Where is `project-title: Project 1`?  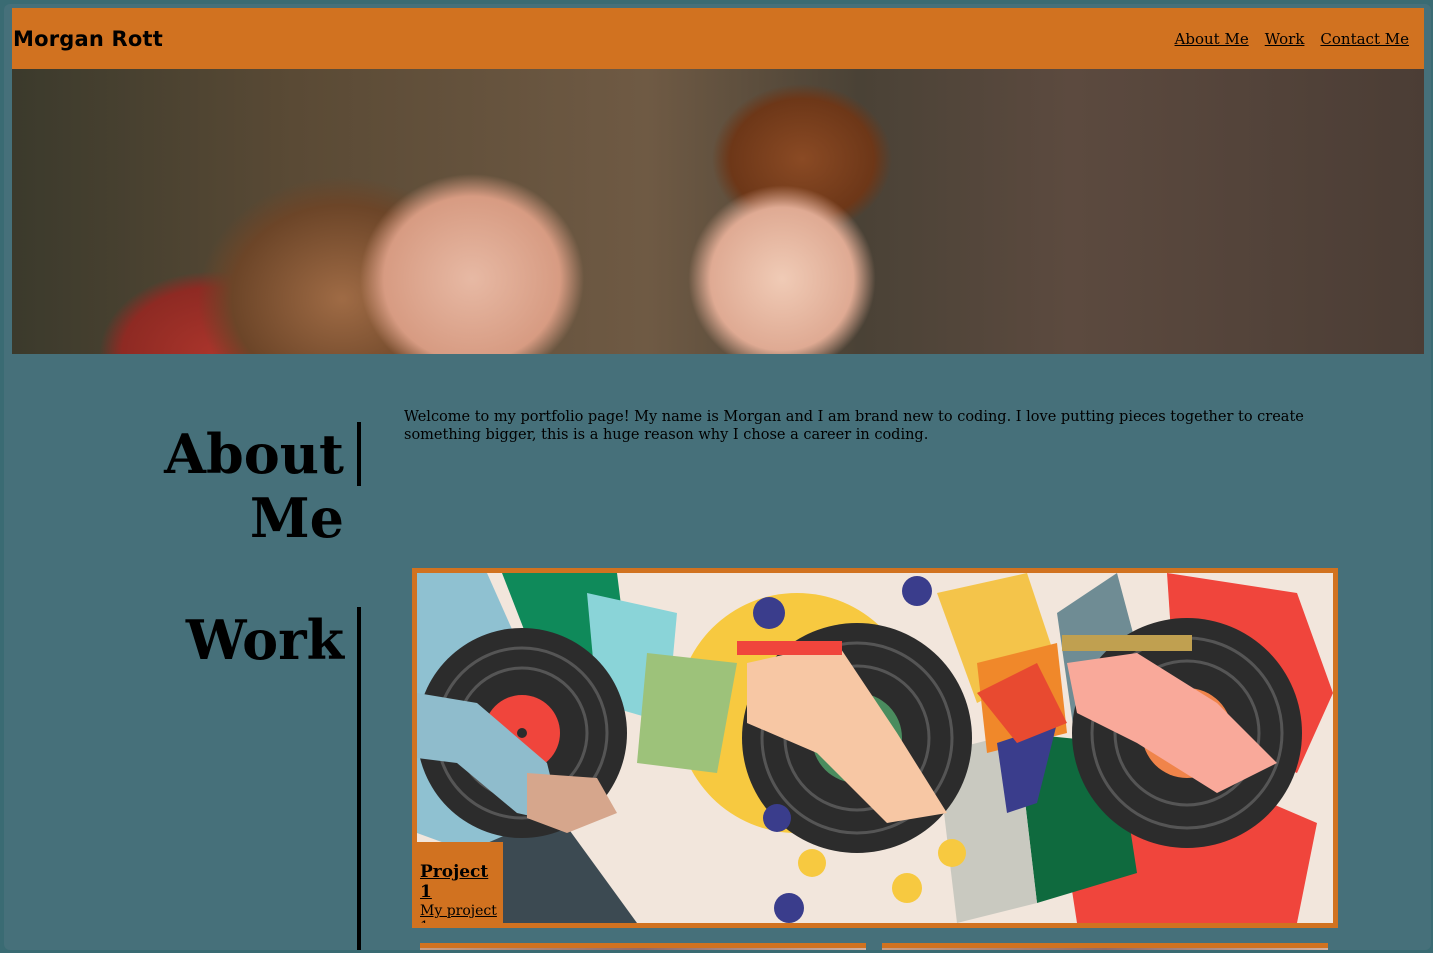 project-title: Project 1 is located at coordinates (461, 882).